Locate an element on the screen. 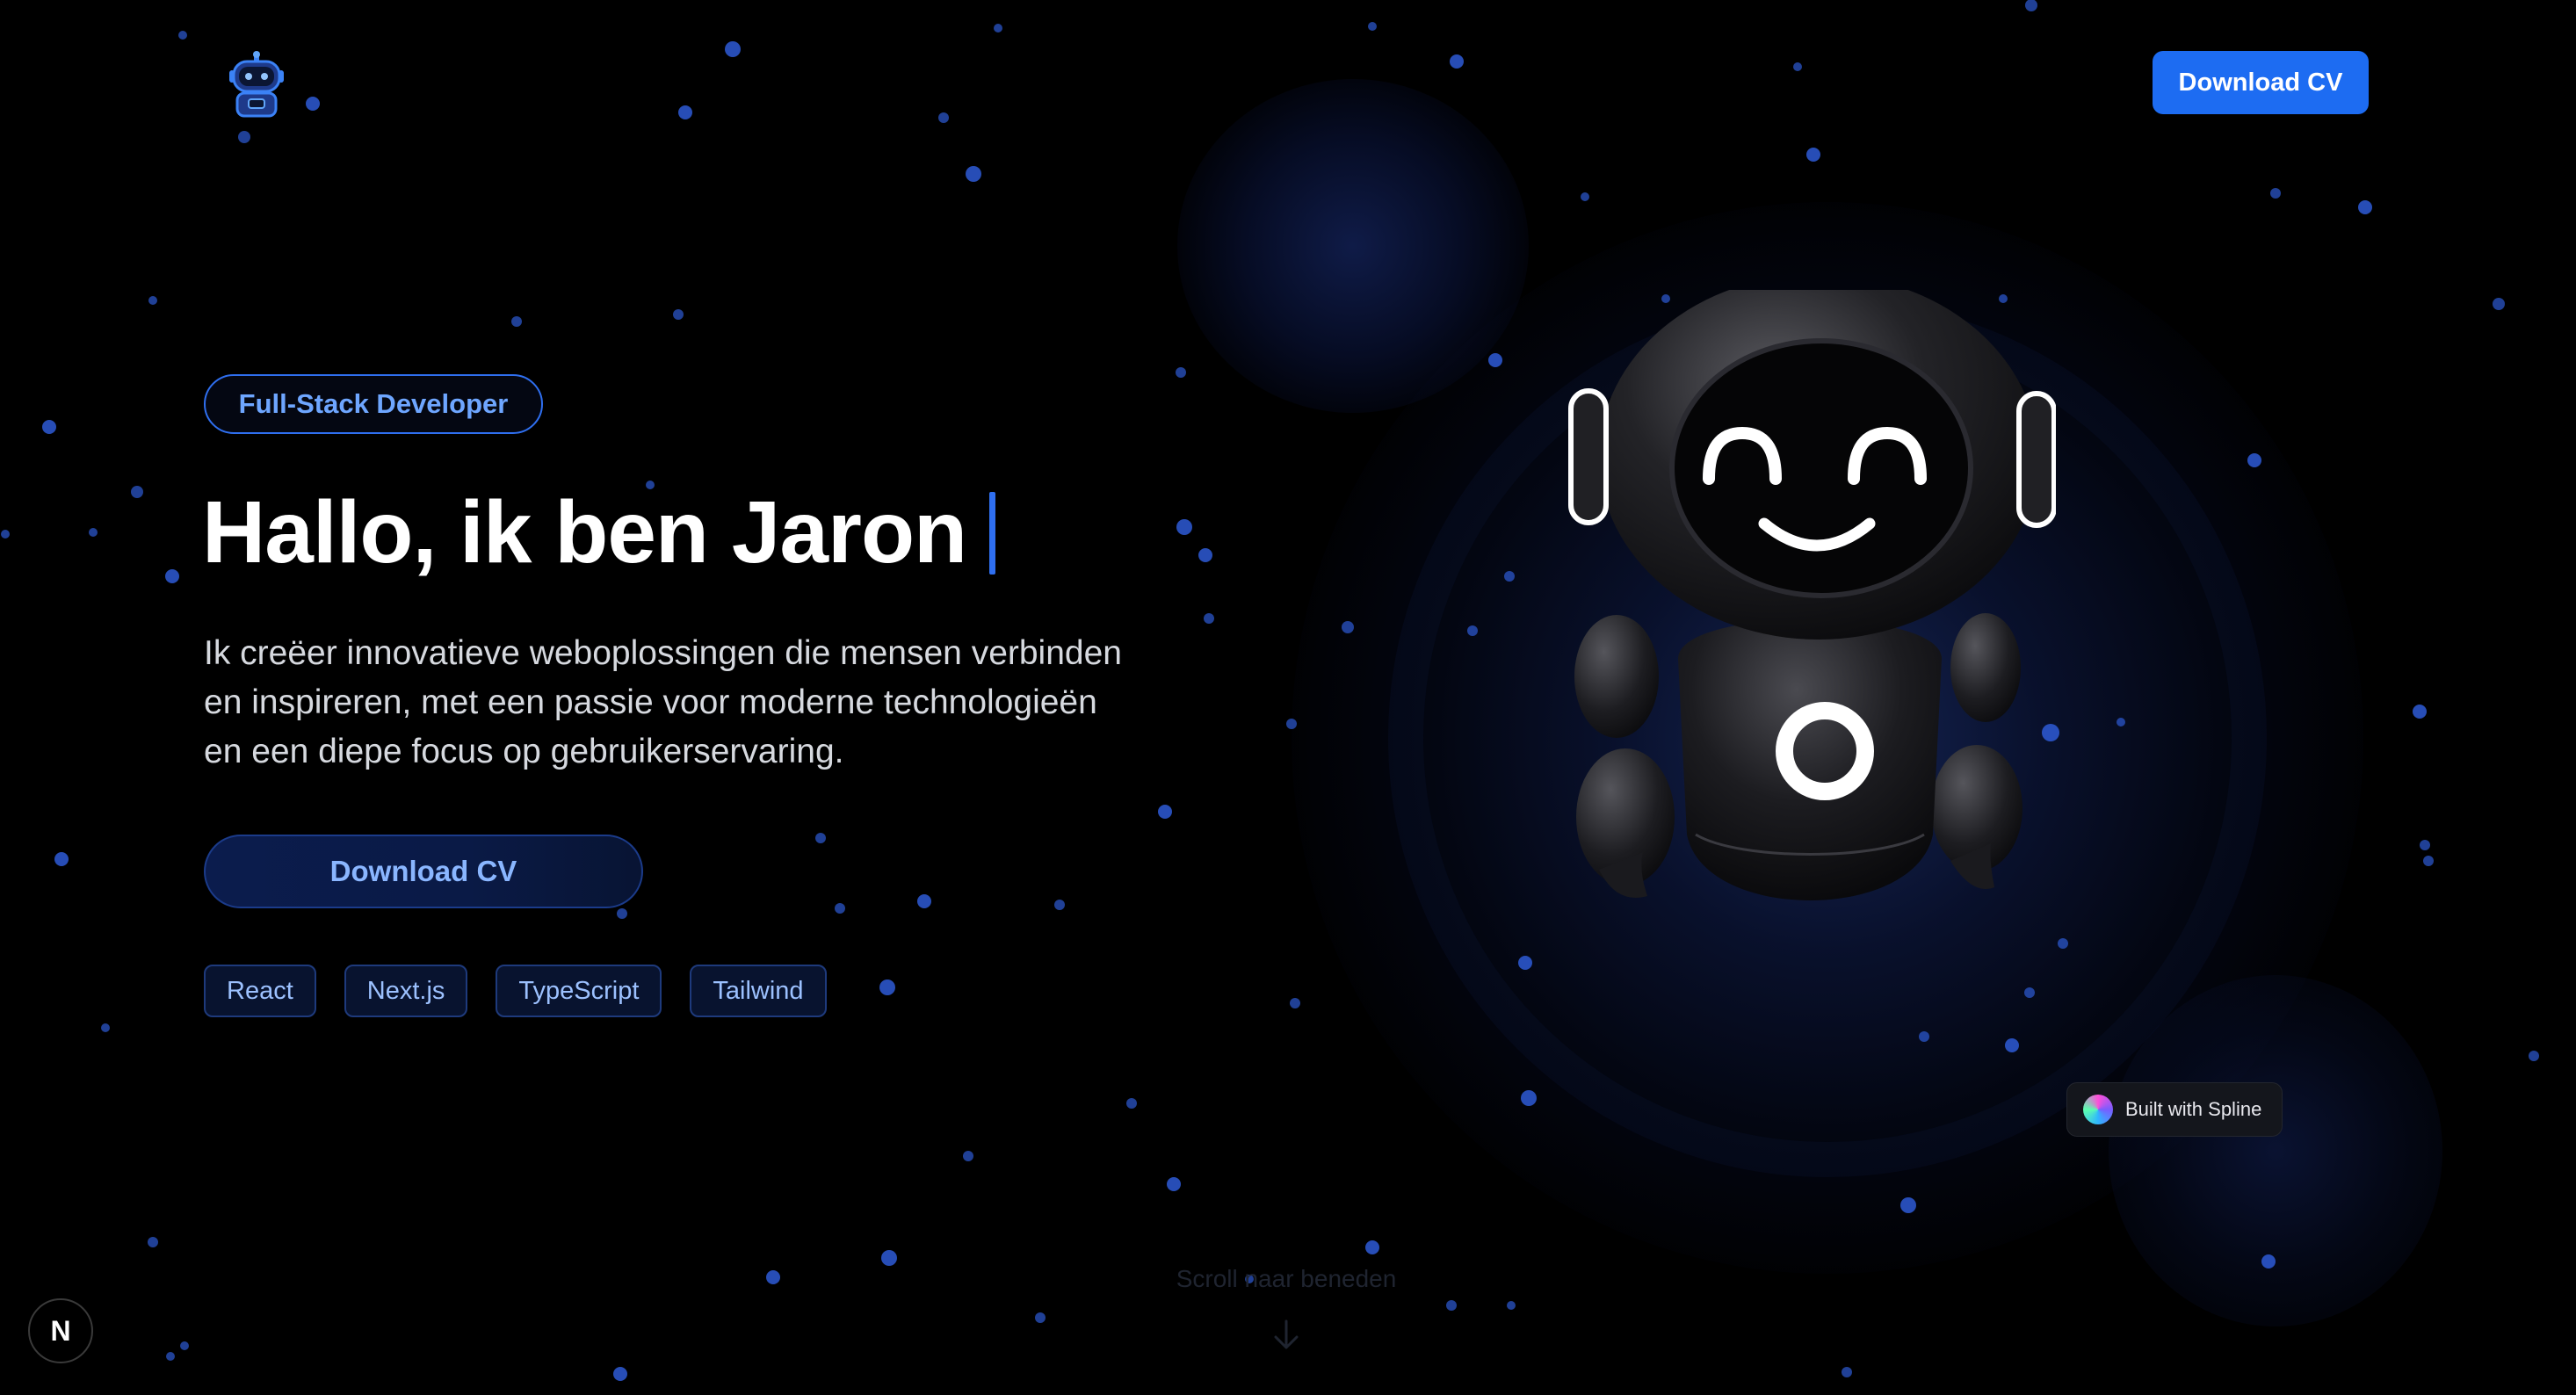  spline-logo-icon is located at coordinates (2098, 1109).